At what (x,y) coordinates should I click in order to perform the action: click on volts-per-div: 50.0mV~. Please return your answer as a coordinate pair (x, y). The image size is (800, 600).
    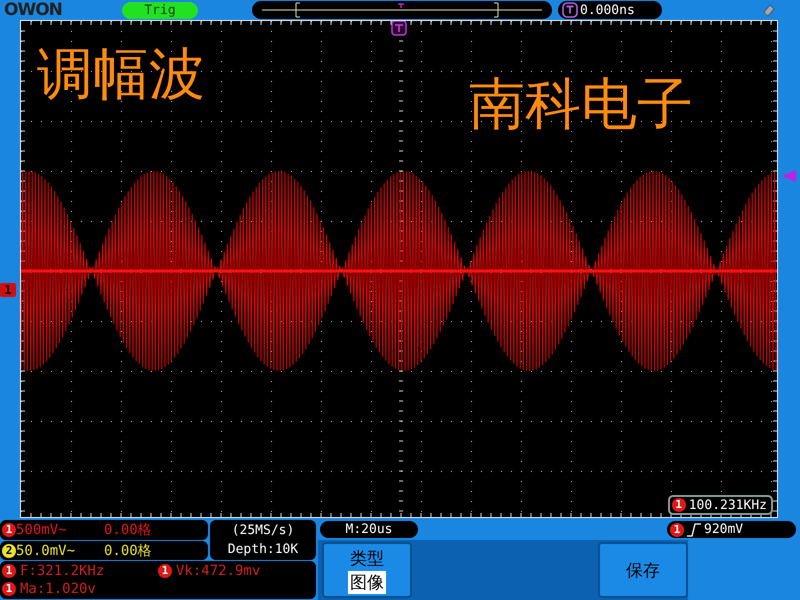
    Looking at the image, I should click on (46, 550).